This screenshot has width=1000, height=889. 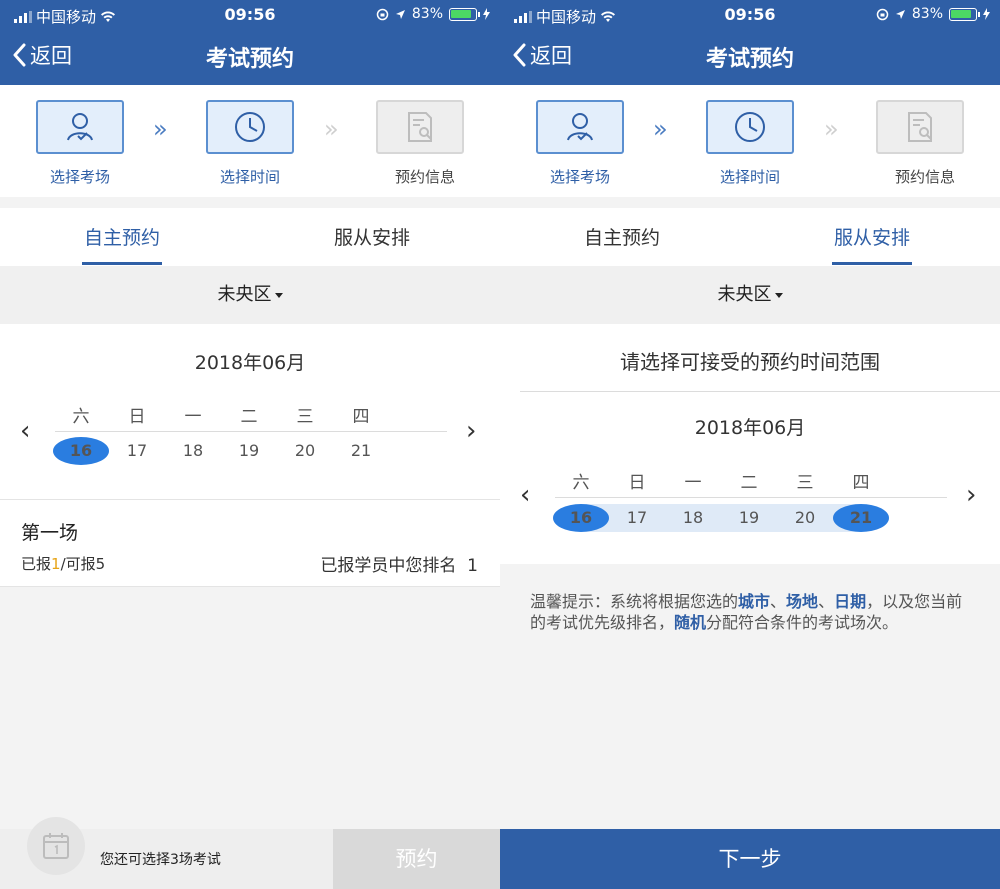 I want to click on reserve-button: 预约, so click(x=416, y=859).